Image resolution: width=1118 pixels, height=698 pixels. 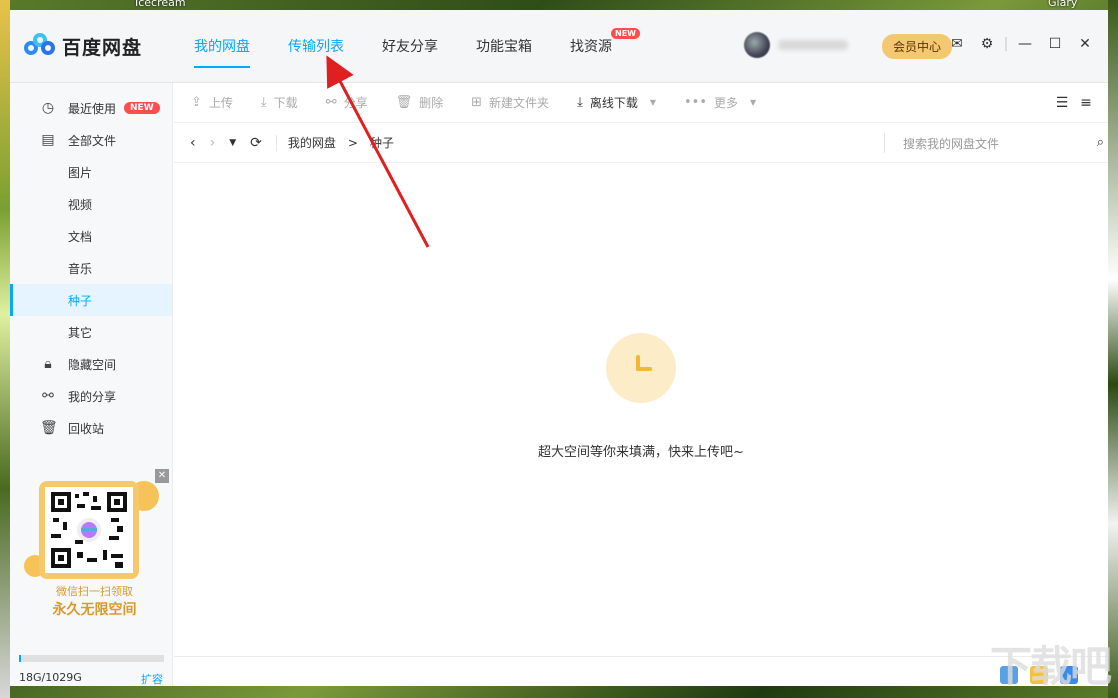 I want to click on tab-transfer-list: 传输列表, so click(x=316, y=46).